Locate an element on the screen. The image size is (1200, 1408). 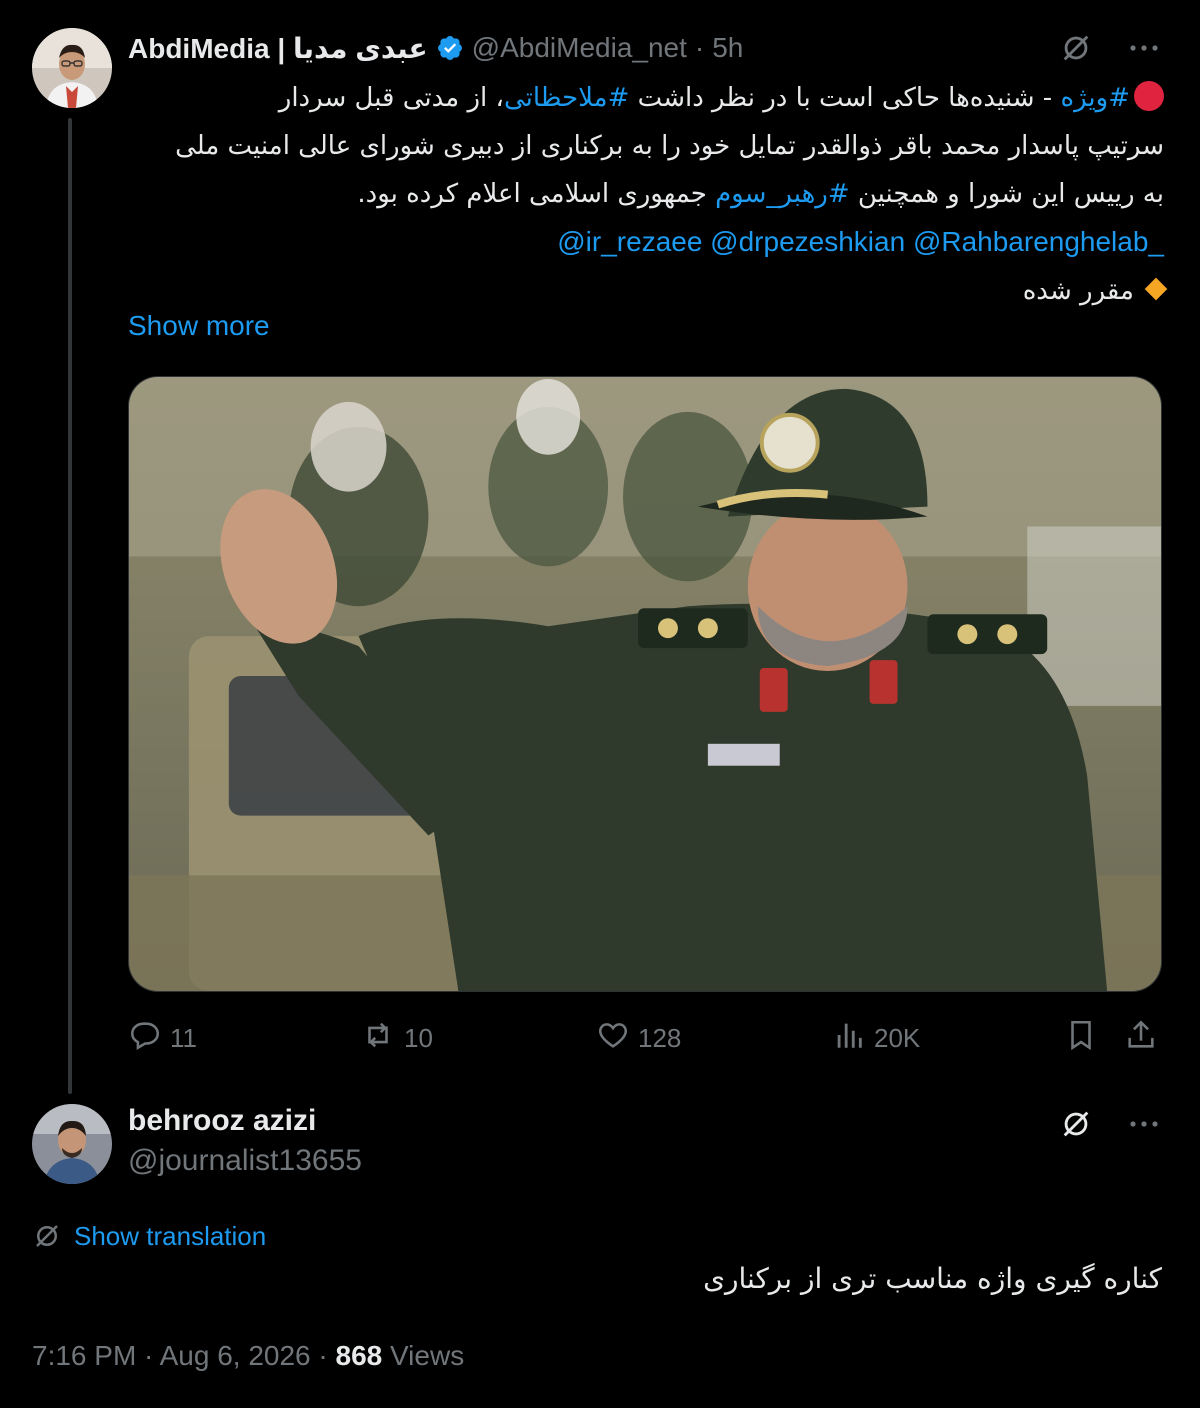
repost-action: 10 is located at coordinates (396, 1038).